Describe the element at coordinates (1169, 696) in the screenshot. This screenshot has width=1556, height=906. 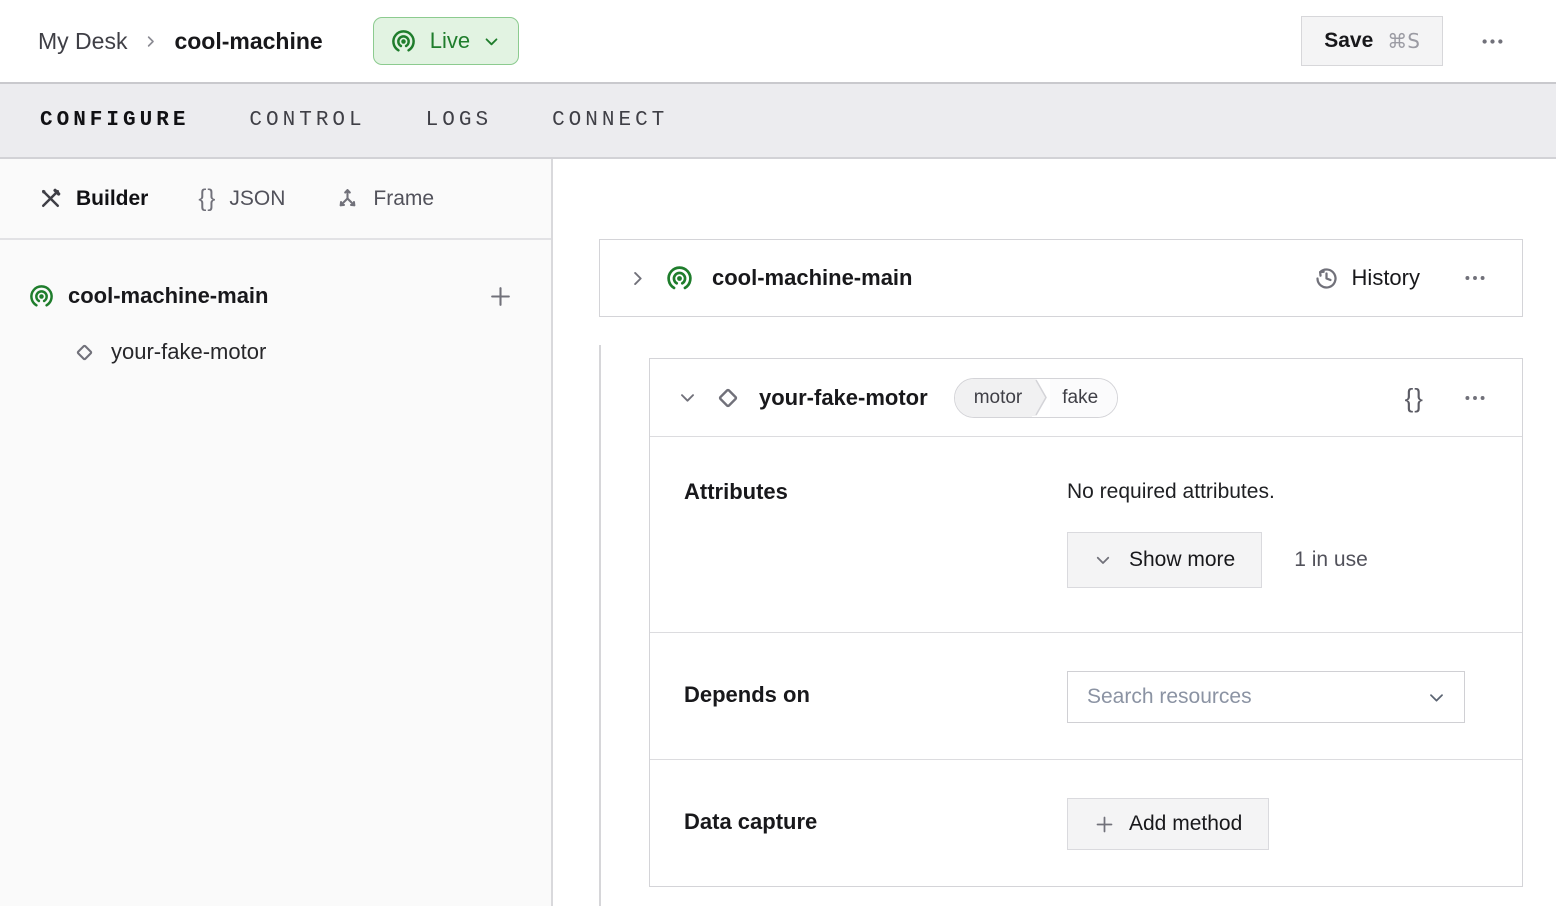
I see `search-resources-placeholder: Search resources` at that location.